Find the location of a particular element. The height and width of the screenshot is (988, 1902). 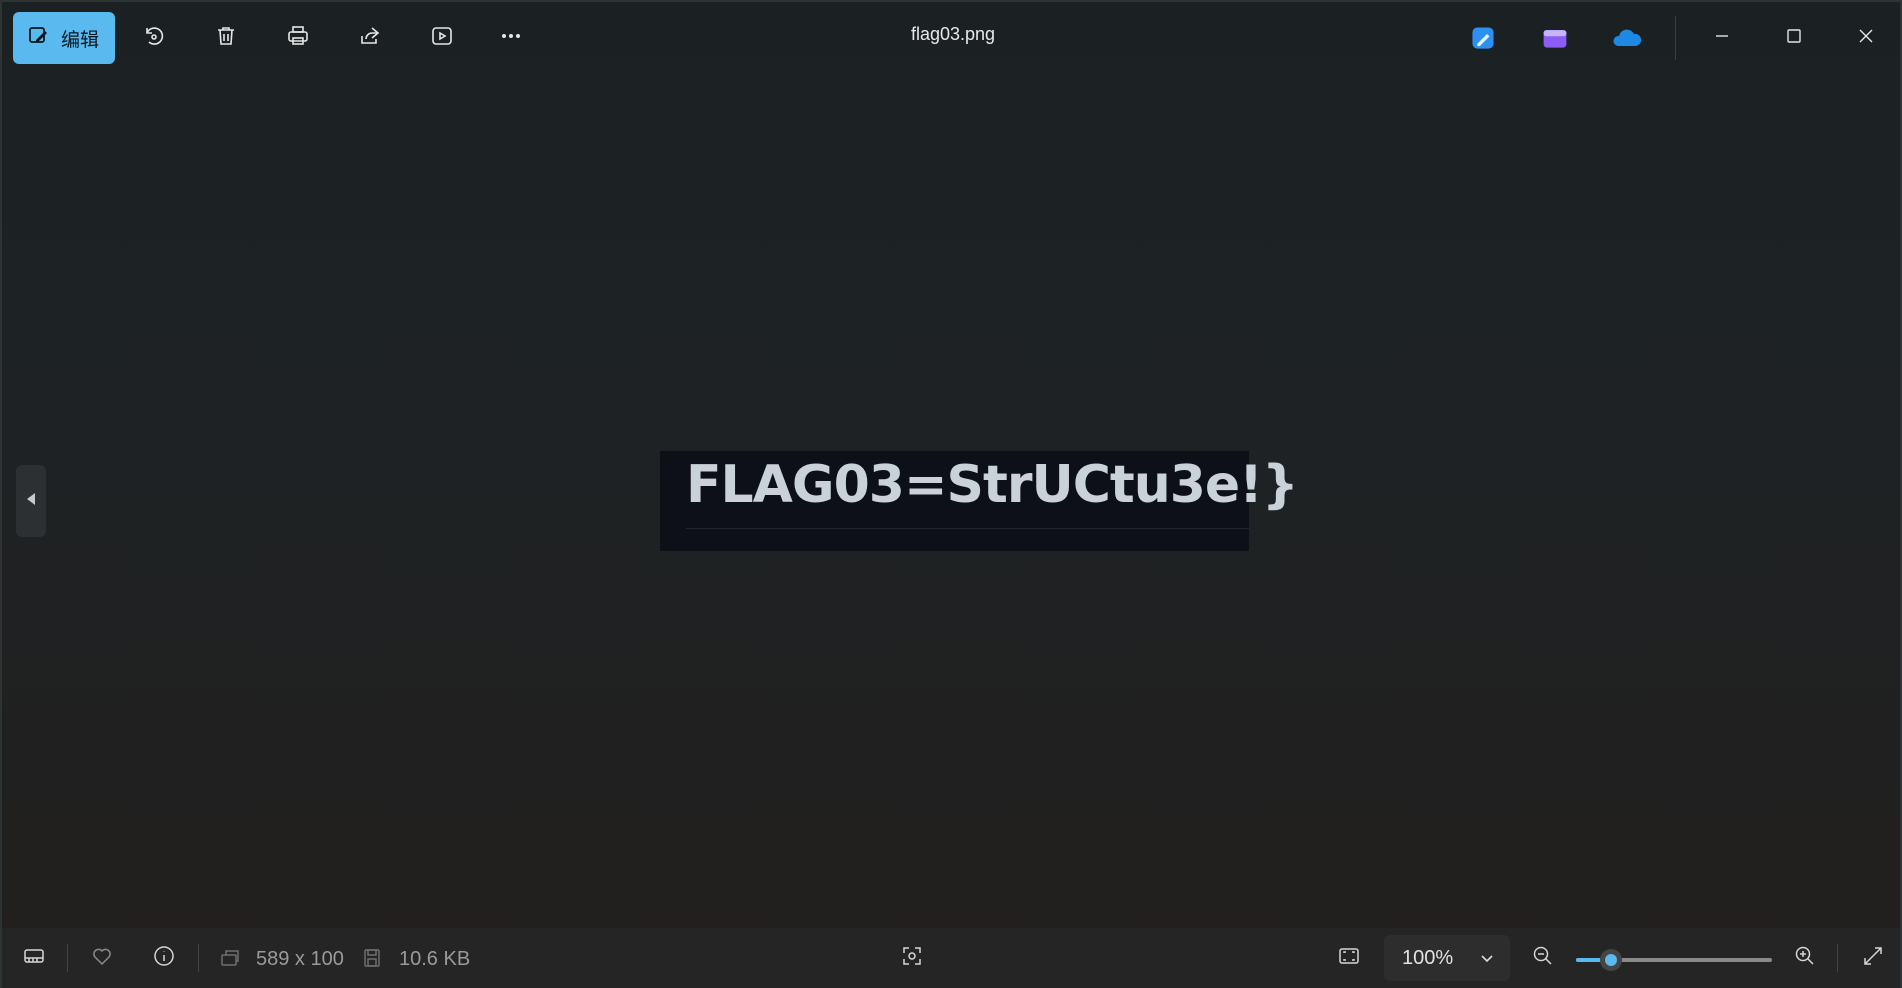

share-button is located at coordinates (370, 38).